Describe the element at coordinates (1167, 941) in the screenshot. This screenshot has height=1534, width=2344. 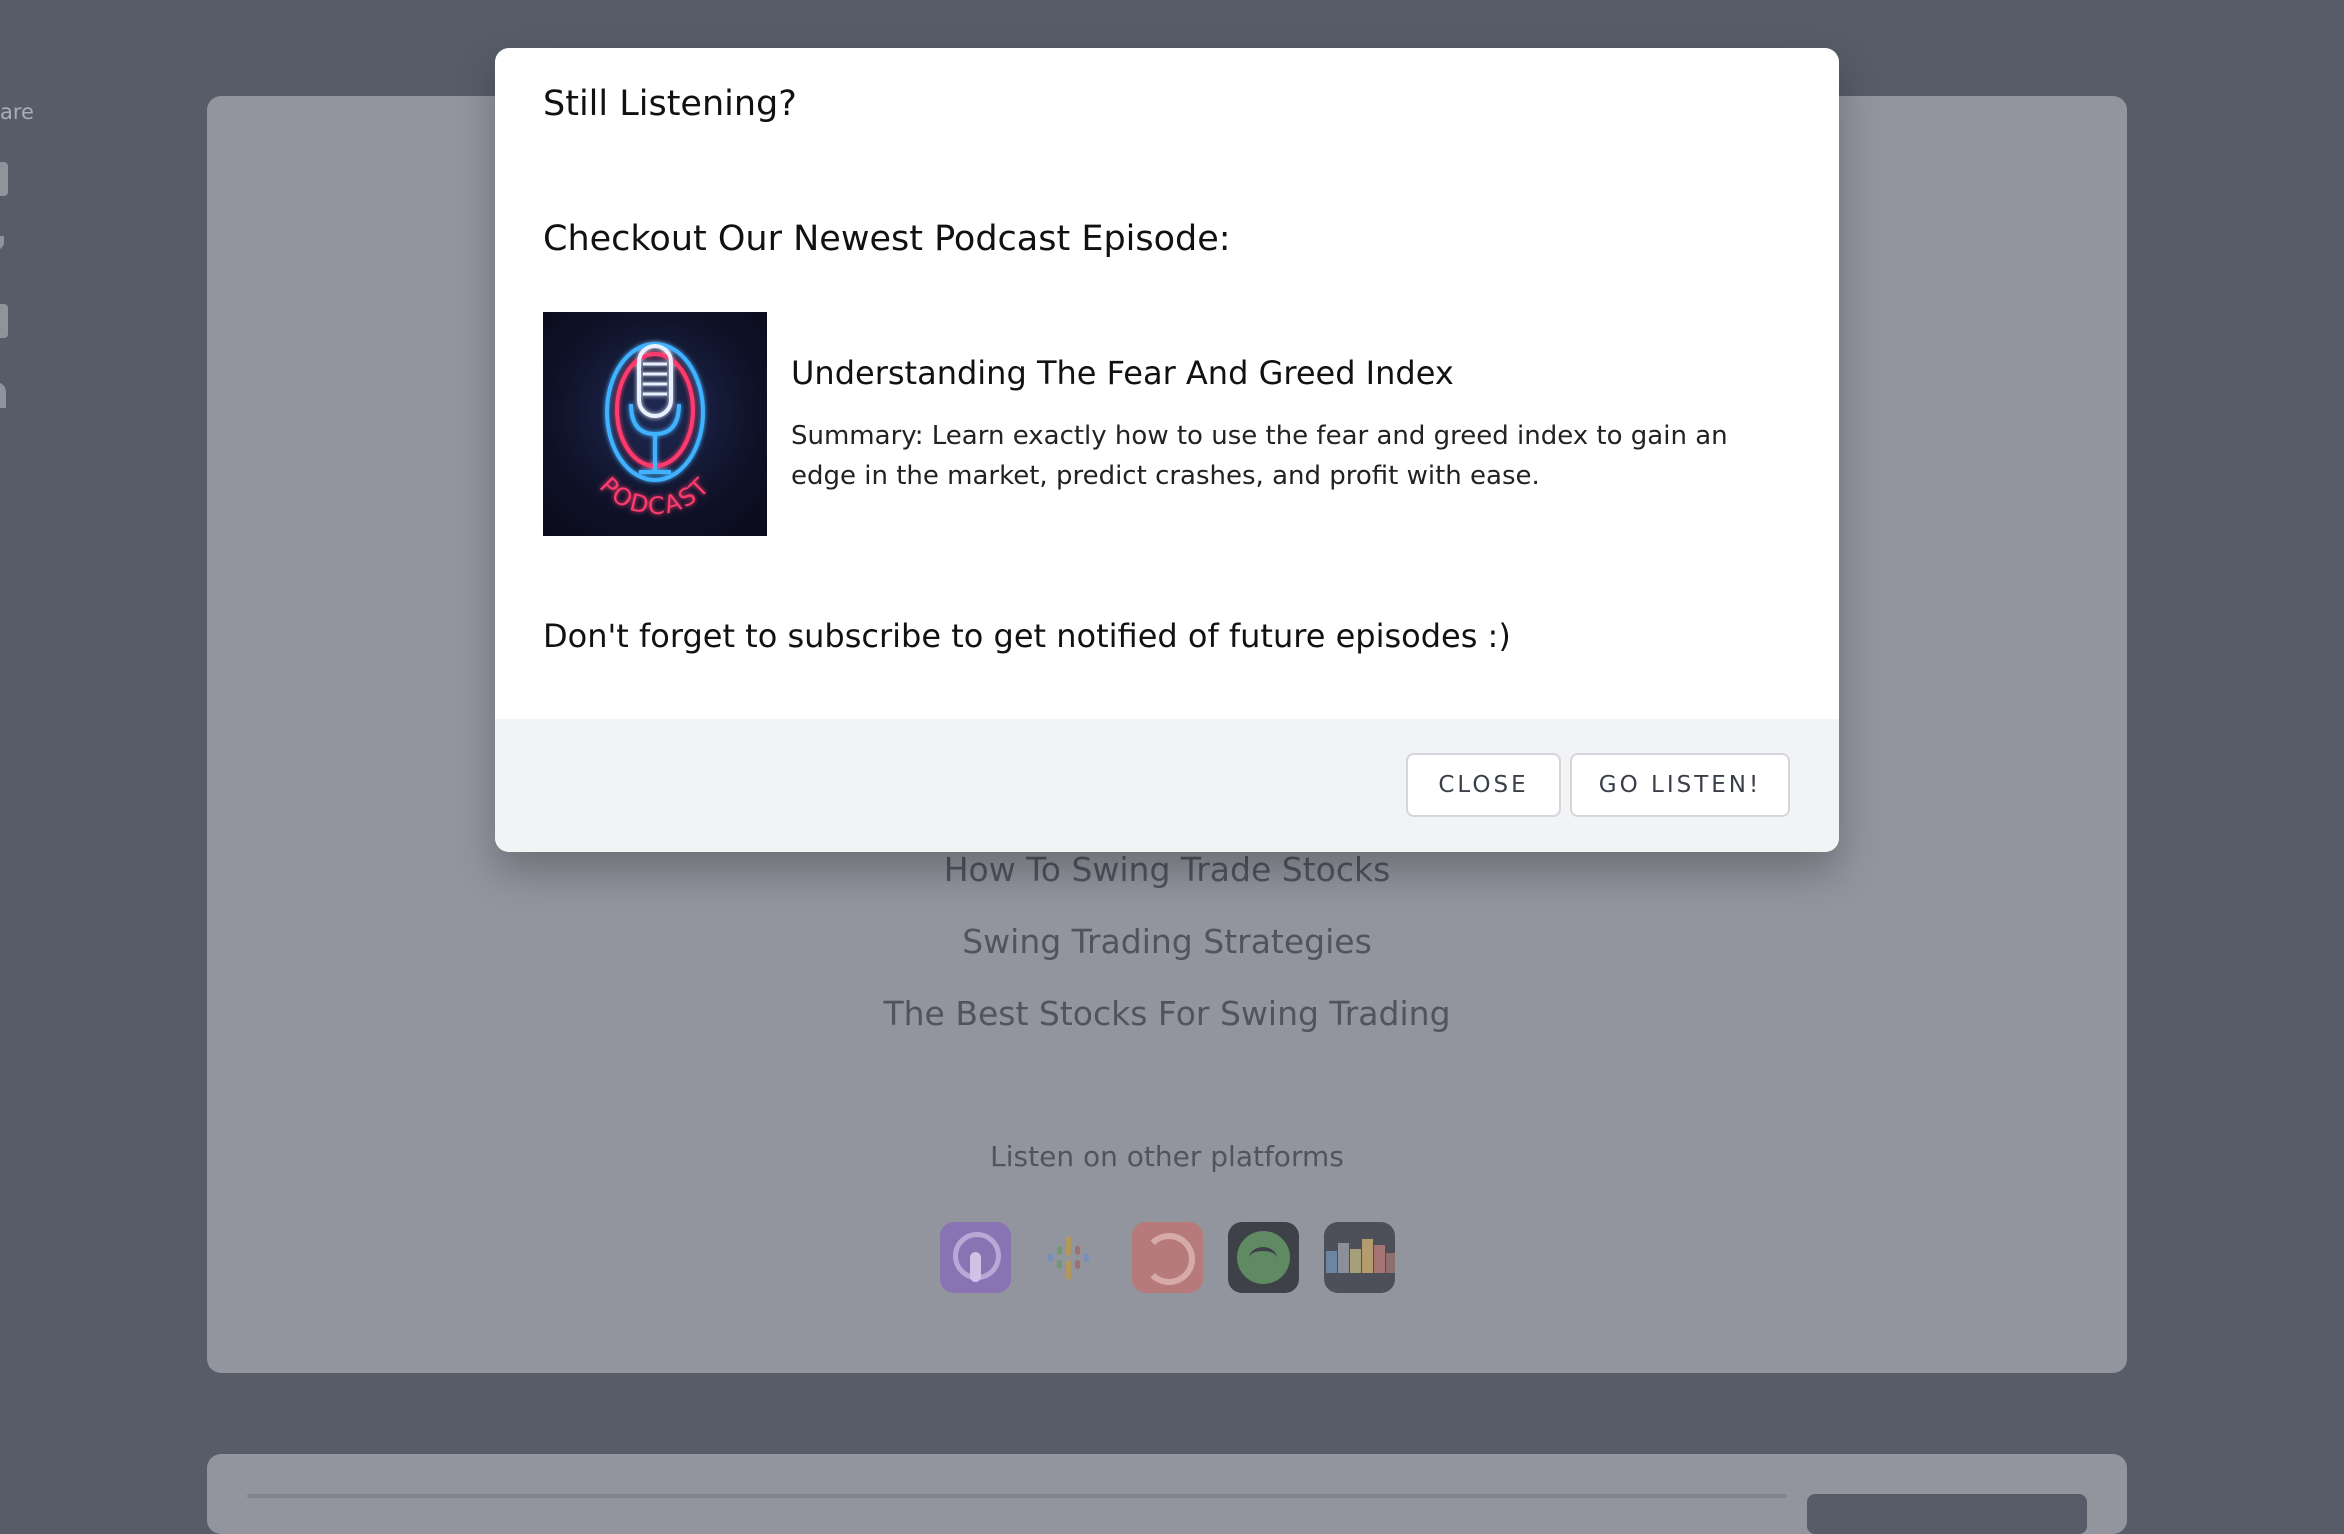
I see `related-link: Swing Trading Strategies` at that location.